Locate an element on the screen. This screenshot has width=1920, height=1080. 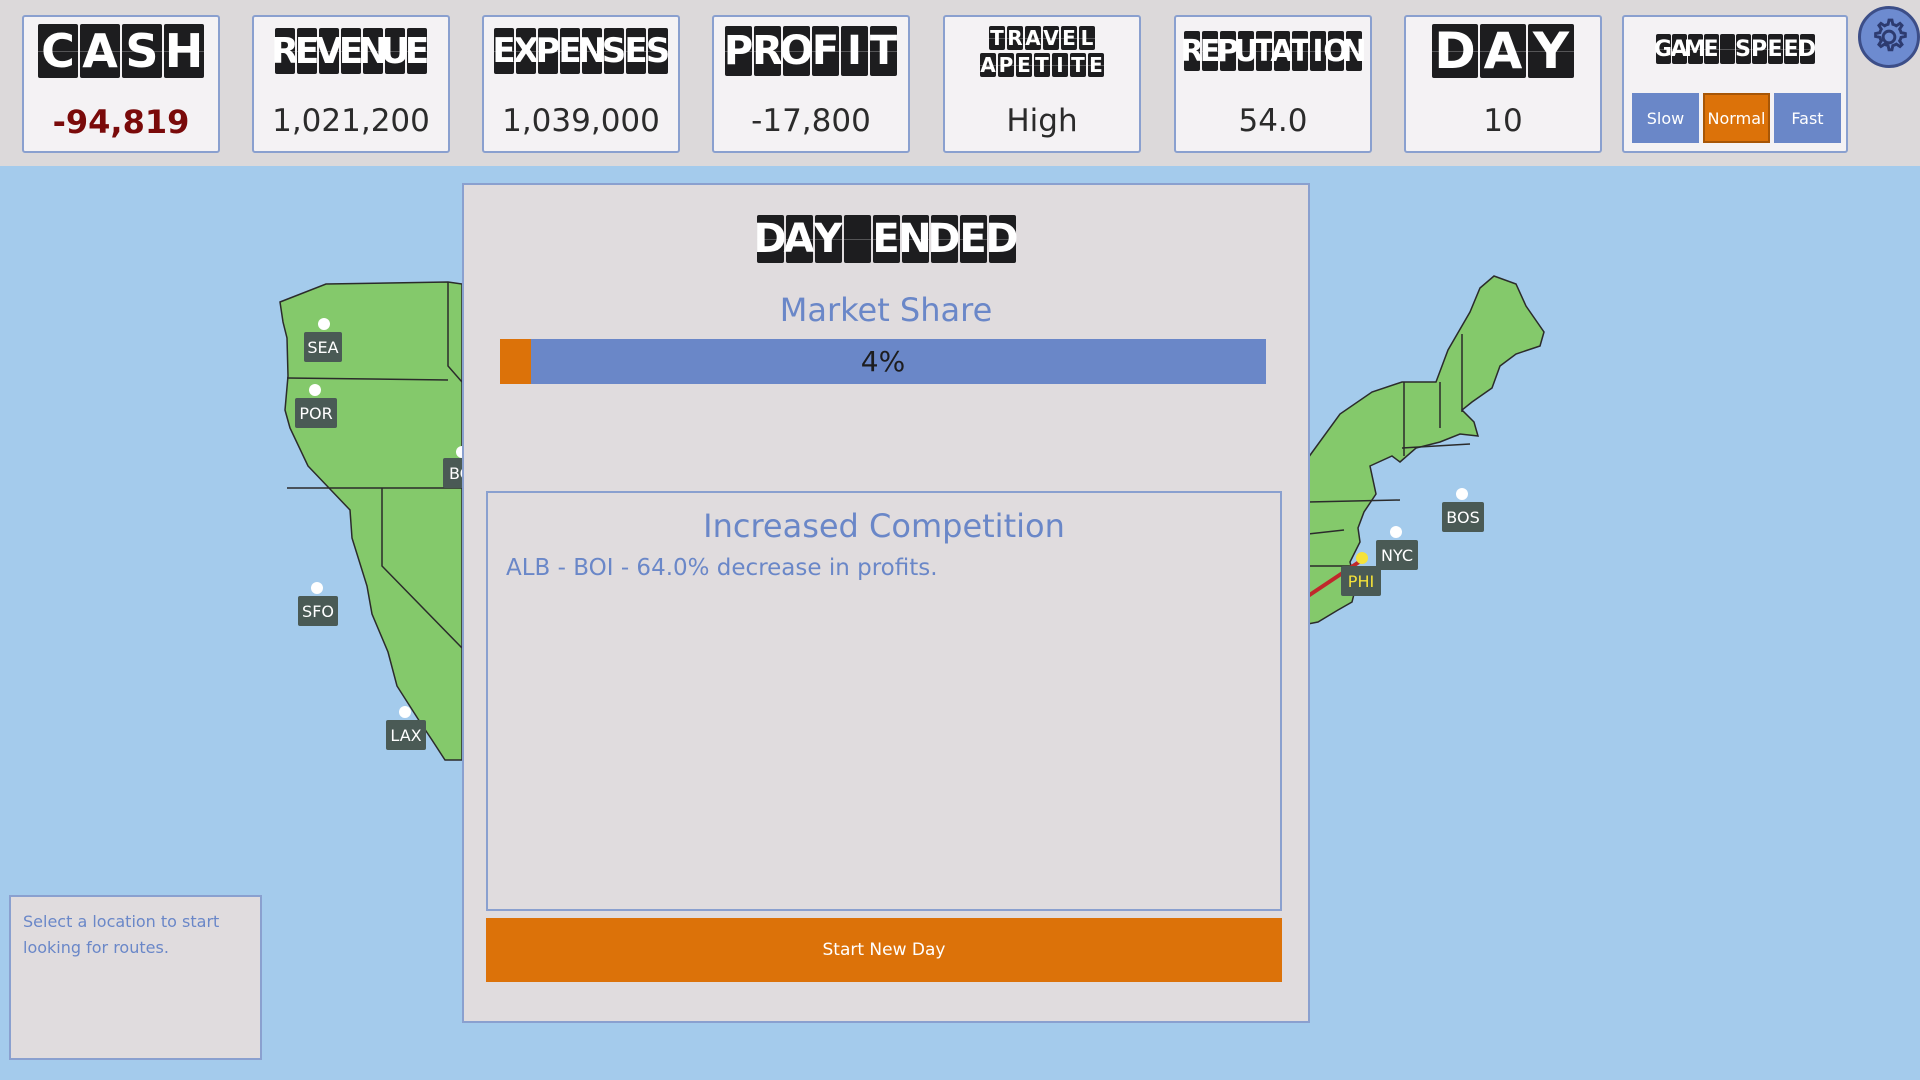
revenue-panel: REVENUE 1,021,200 is located at coordinates (351, 84).